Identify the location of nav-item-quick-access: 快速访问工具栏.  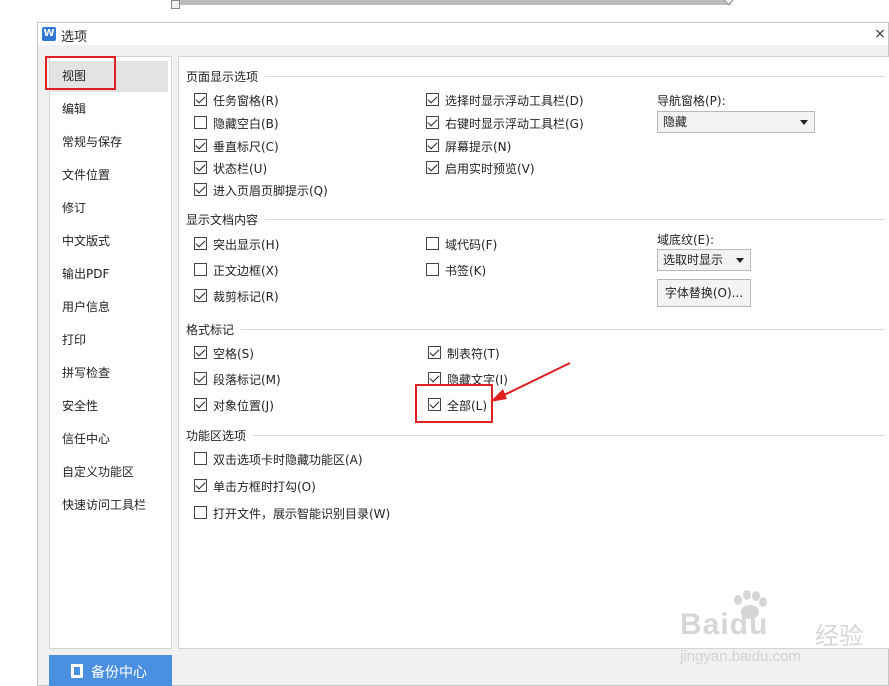
(109, 505).